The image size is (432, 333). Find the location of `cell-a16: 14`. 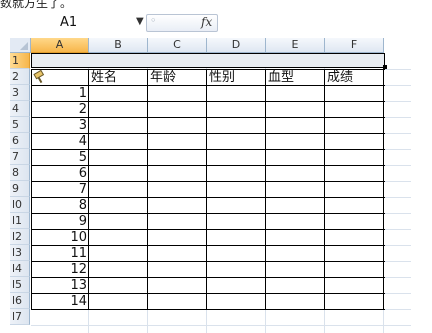

cell-a16: 14 is located at coordinates (59, 302).